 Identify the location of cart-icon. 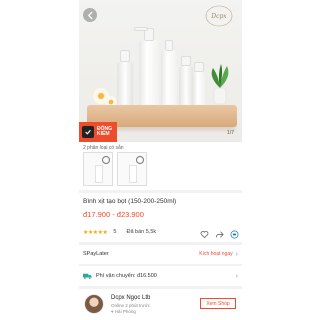
(234, 232).